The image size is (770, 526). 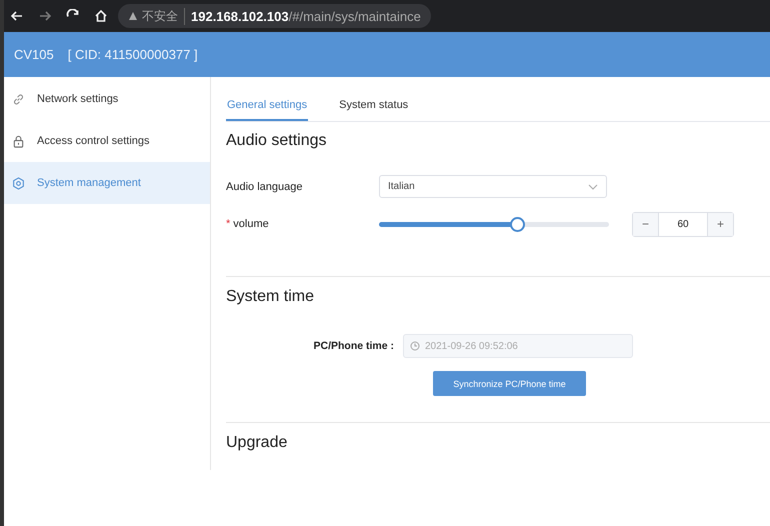 I want to click on home-icon, so click(x=101, y=16).